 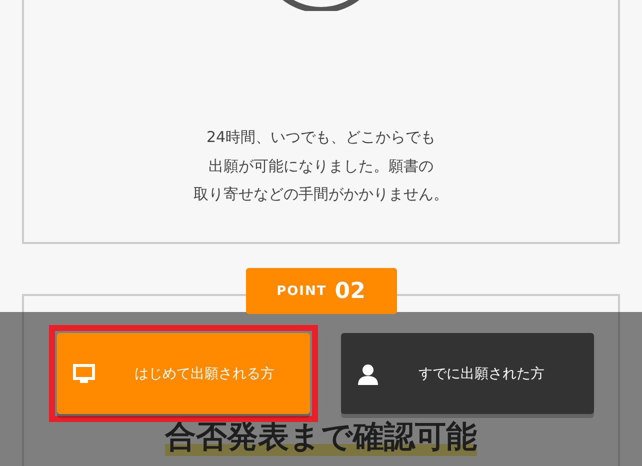 I want to click on person-icon, so click(x=367, y=373).